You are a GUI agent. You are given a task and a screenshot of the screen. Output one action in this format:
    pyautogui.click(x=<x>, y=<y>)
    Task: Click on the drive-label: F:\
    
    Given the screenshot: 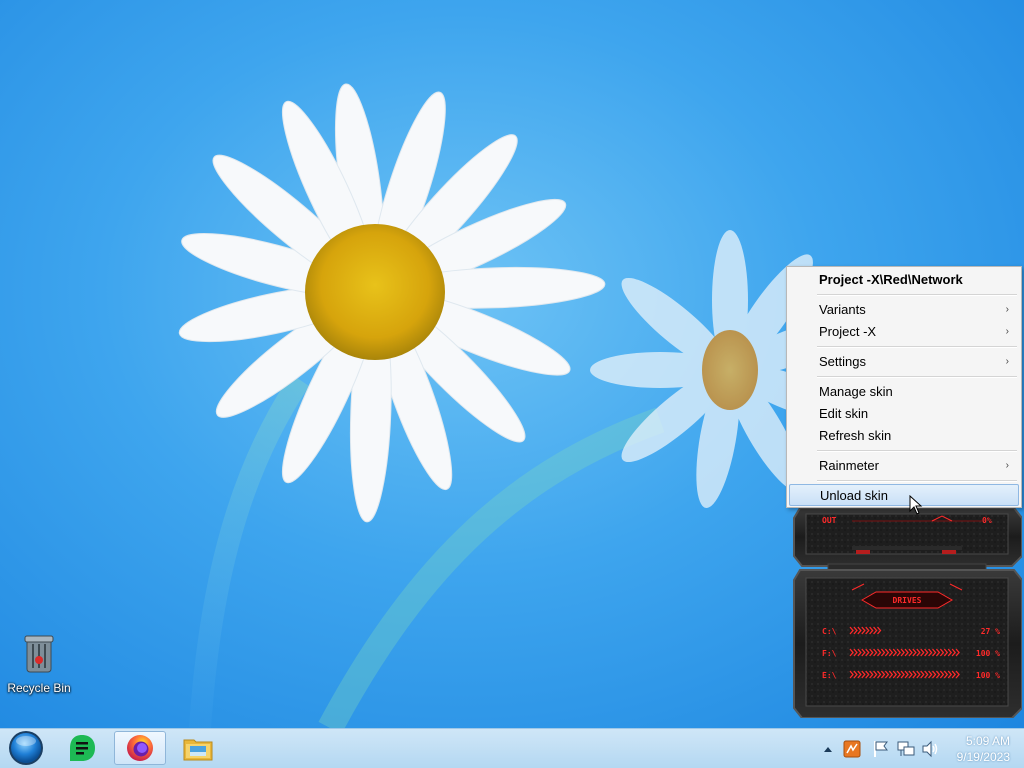 What is the action you would take?
    pyautogui.click(x=829, y=653)
    